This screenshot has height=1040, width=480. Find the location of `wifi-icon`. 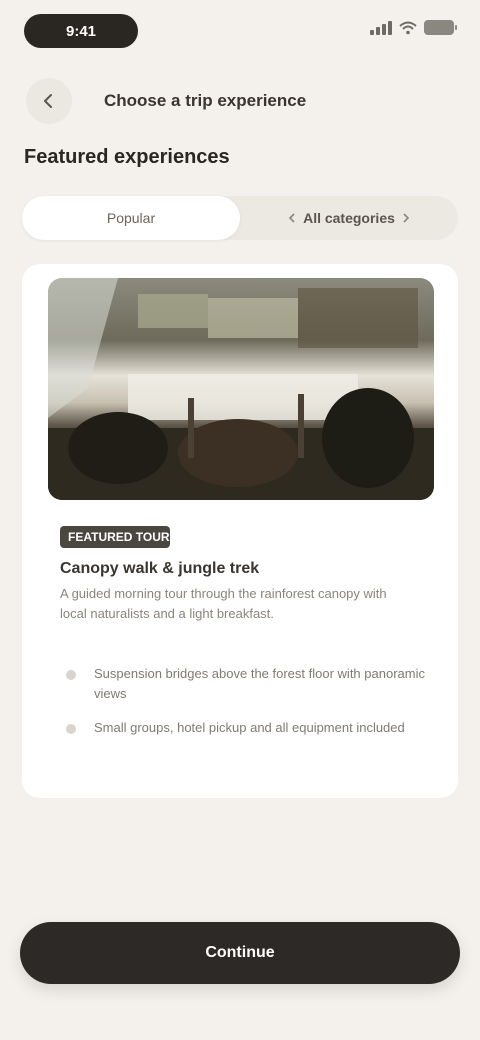

wifi-icon is located at coordinates (408, 27).